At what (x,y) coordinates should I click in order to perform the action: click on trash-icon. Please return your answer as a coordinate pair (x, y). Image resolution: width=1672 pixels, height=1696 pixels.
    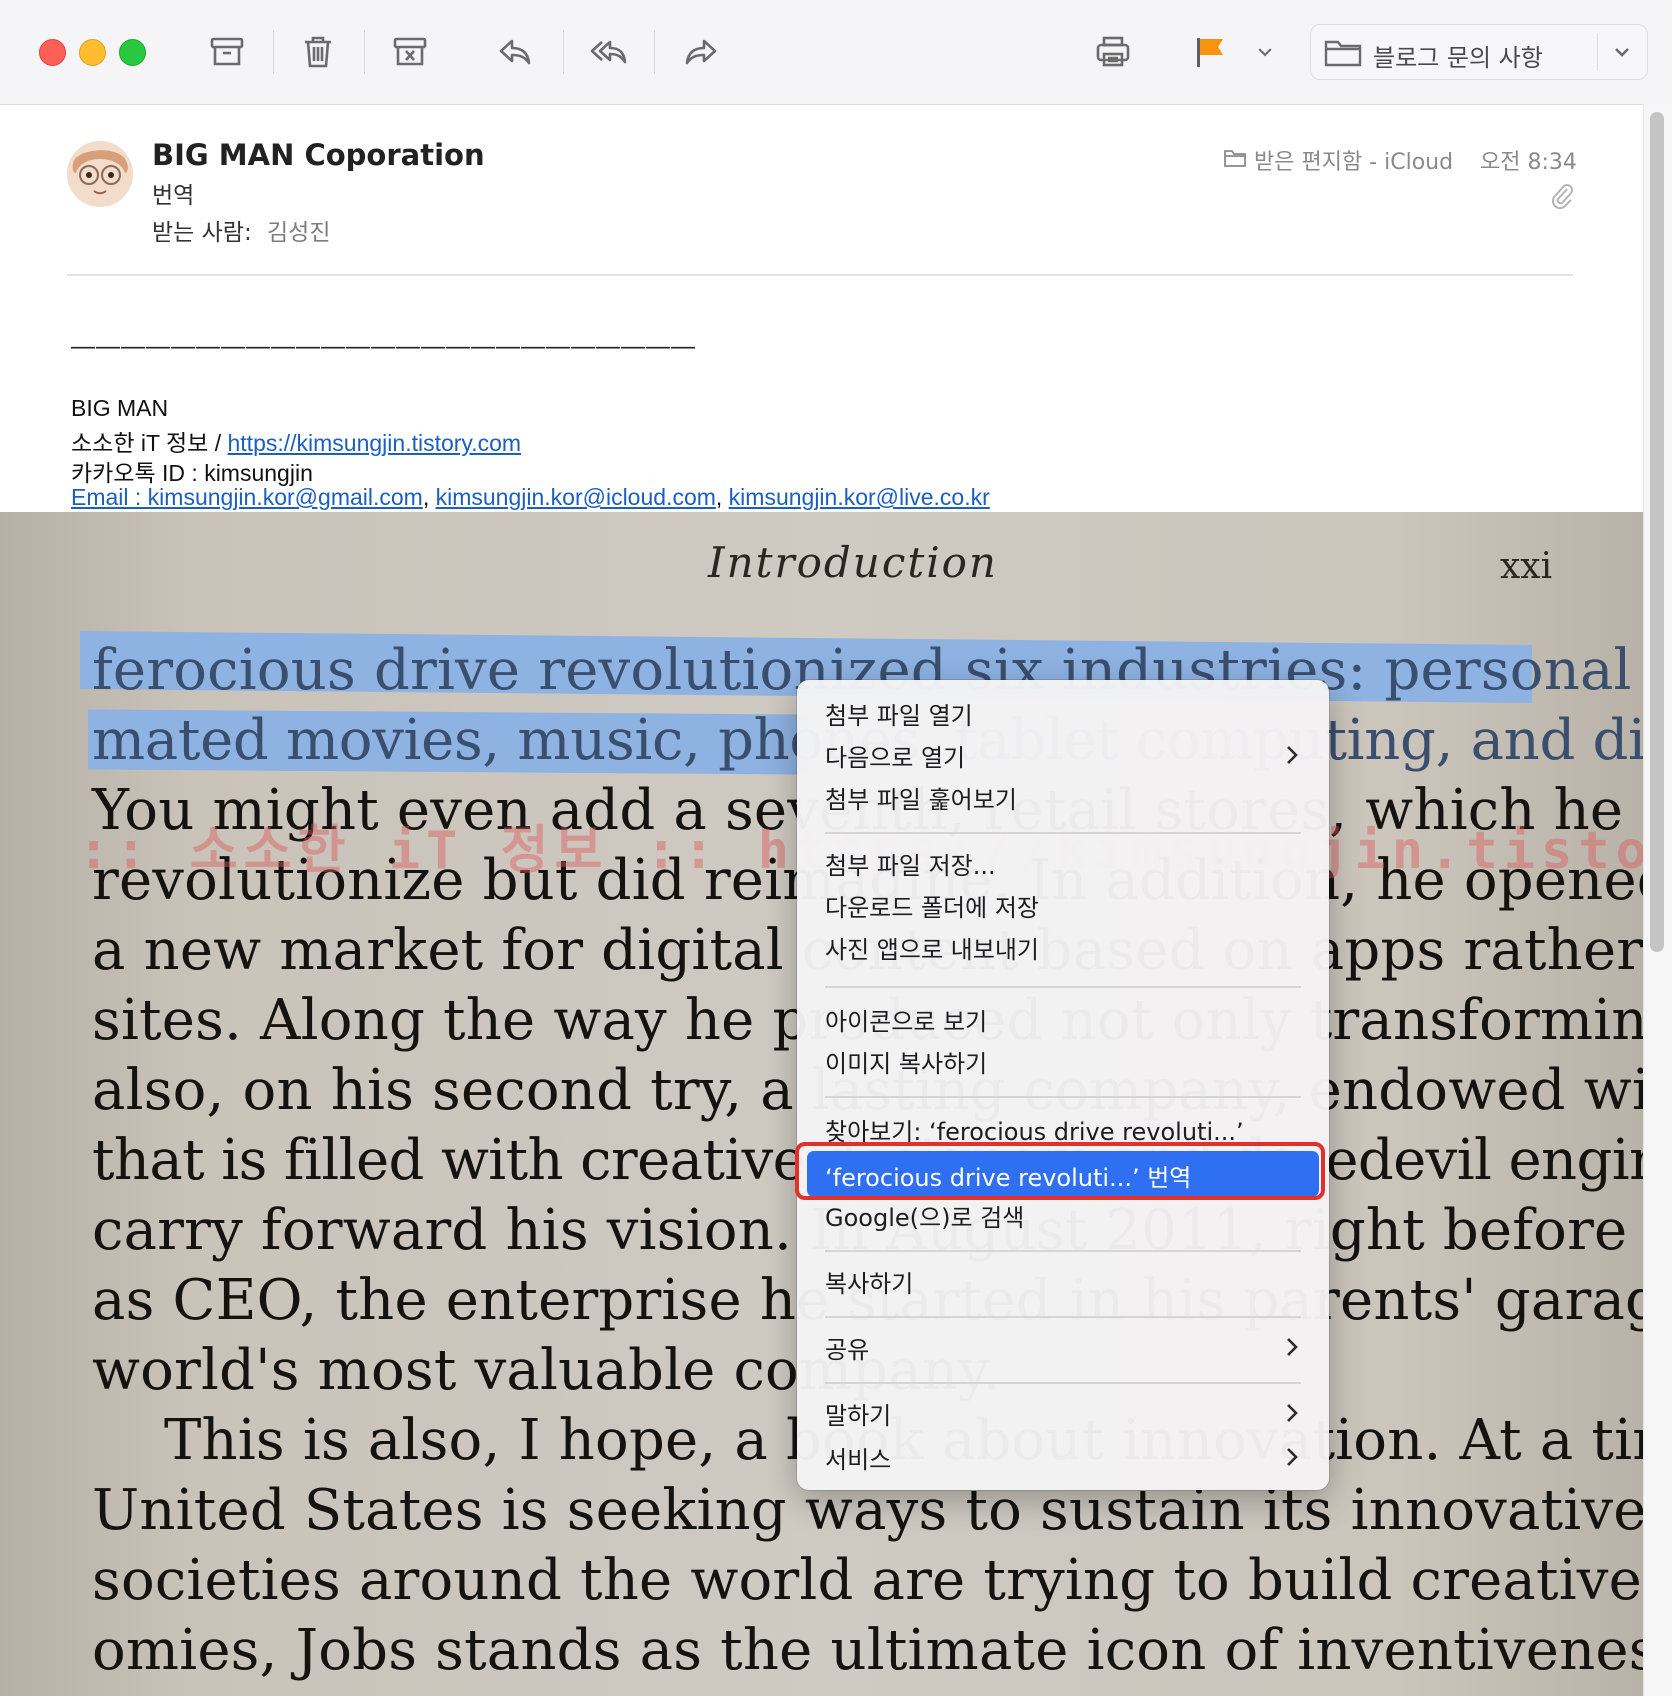
    Looking at the image, I should click on (318, 52).